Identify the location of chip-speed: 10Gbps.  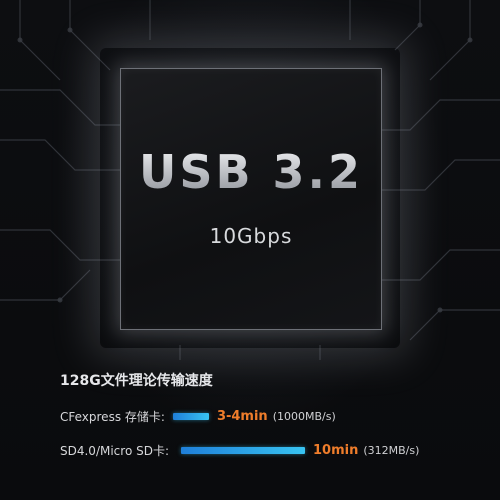
(251, 236).